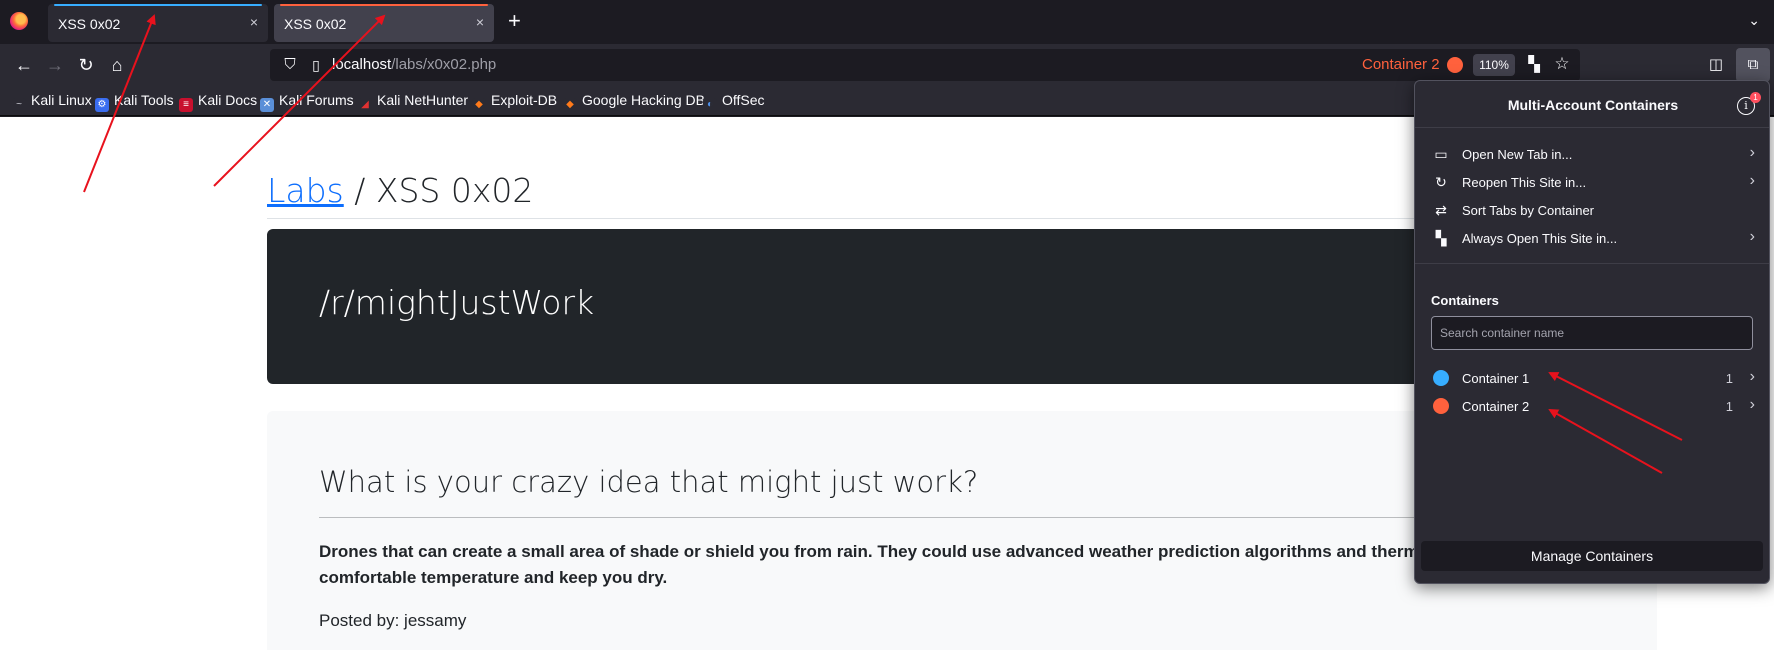 The image size is (1774, 650). What do you see at coordinates (1592, 556) in the screenshot?
I see `manage-containers-button: Manage Containers` at bounding box center [1592, 556].